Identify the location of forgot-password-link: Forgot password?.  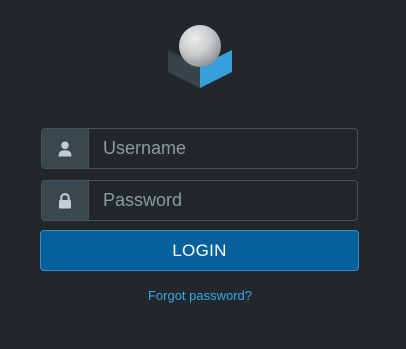
(200, 295).